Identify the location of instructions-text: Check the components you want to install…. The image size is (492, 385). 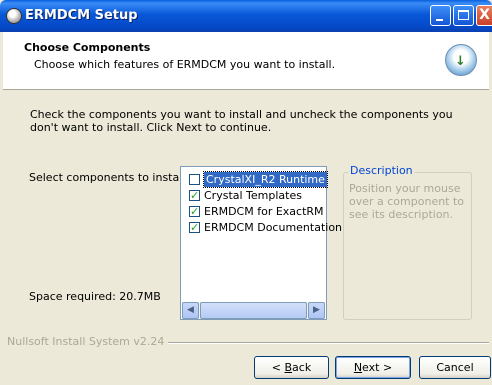
(241, 121).